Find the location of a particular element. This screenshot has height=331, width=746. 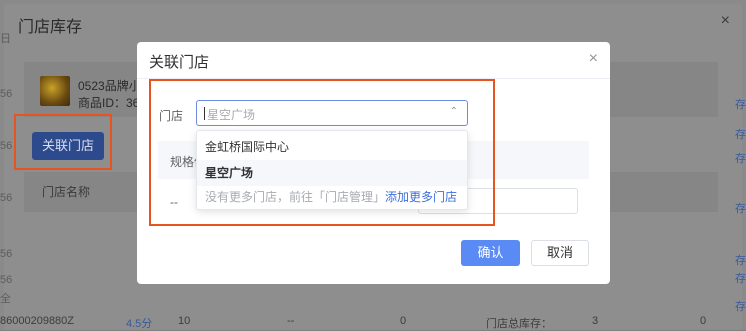

bg-row-qty: 10 is located at coordinates (184, 321).